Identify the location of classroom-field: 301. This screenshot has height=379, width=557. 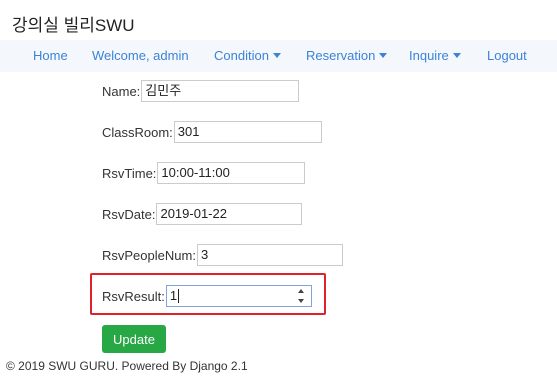
(247, 132).